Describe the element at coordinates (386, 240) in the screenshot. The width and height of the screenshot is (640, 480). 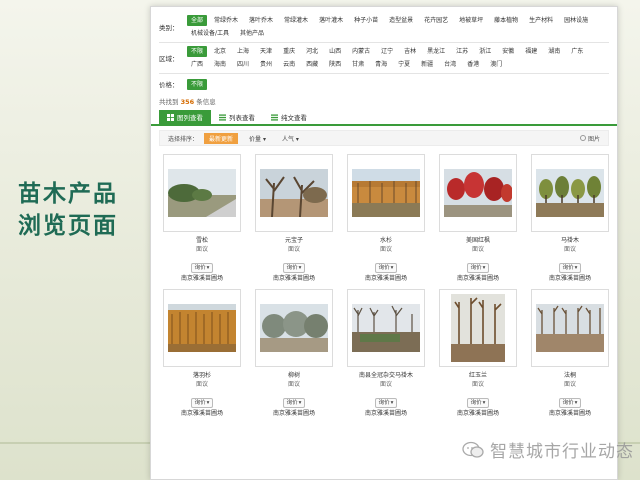
I see `product-name: 水杉` at that location.